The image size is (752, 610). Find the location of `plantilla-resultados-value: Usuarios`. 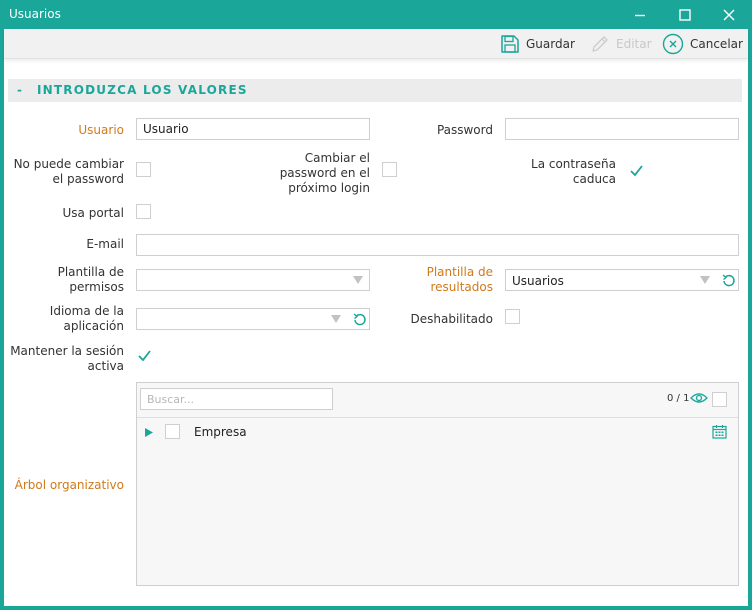

plantilla-resultados-value: Usuarios is located at coordinates (538, 281).